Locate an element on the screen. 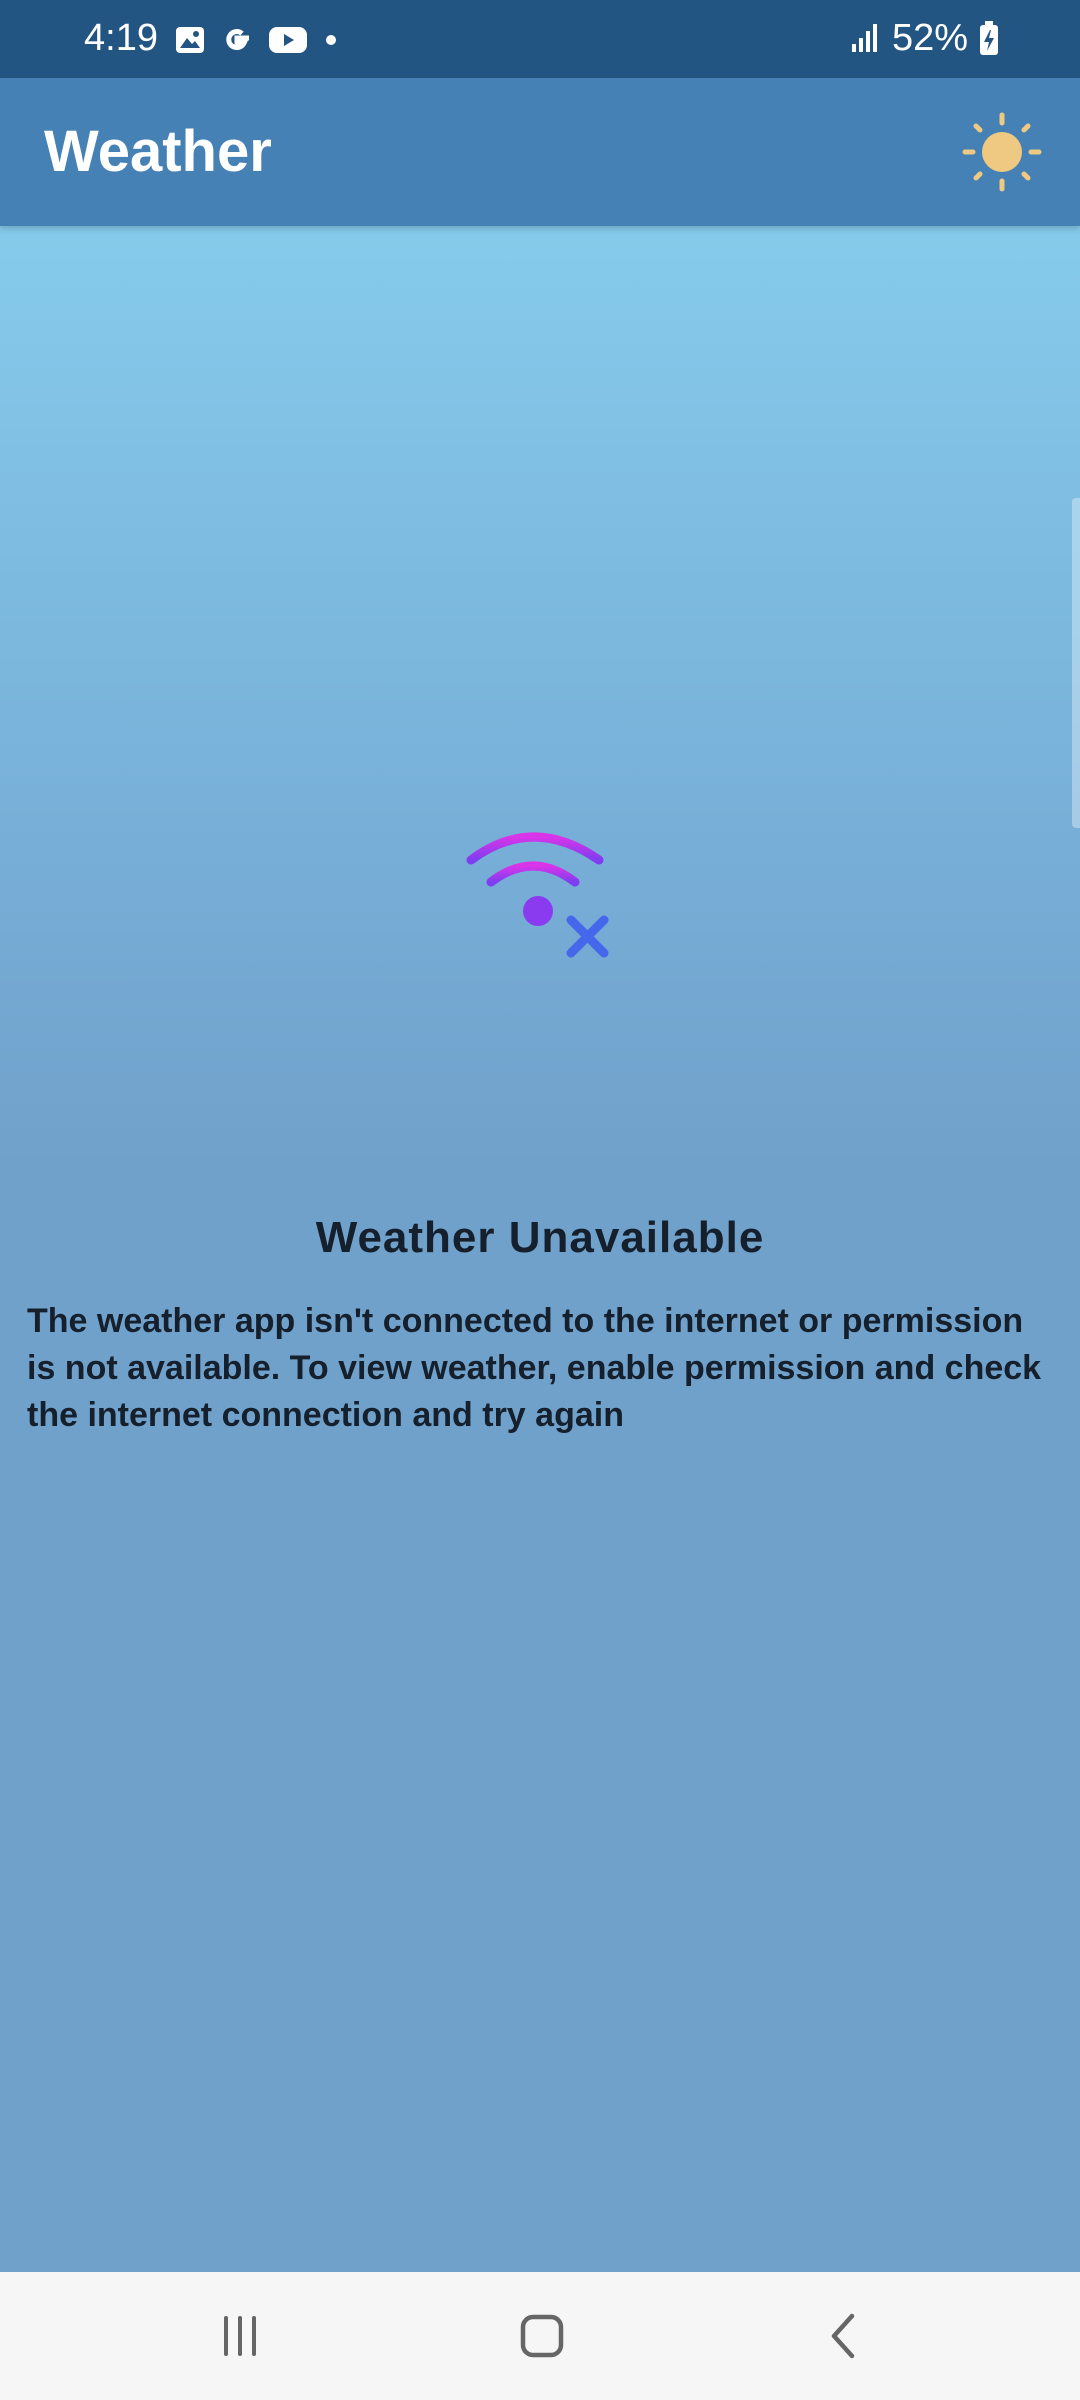  app-title: Weather is located at coordinates (158, 151).